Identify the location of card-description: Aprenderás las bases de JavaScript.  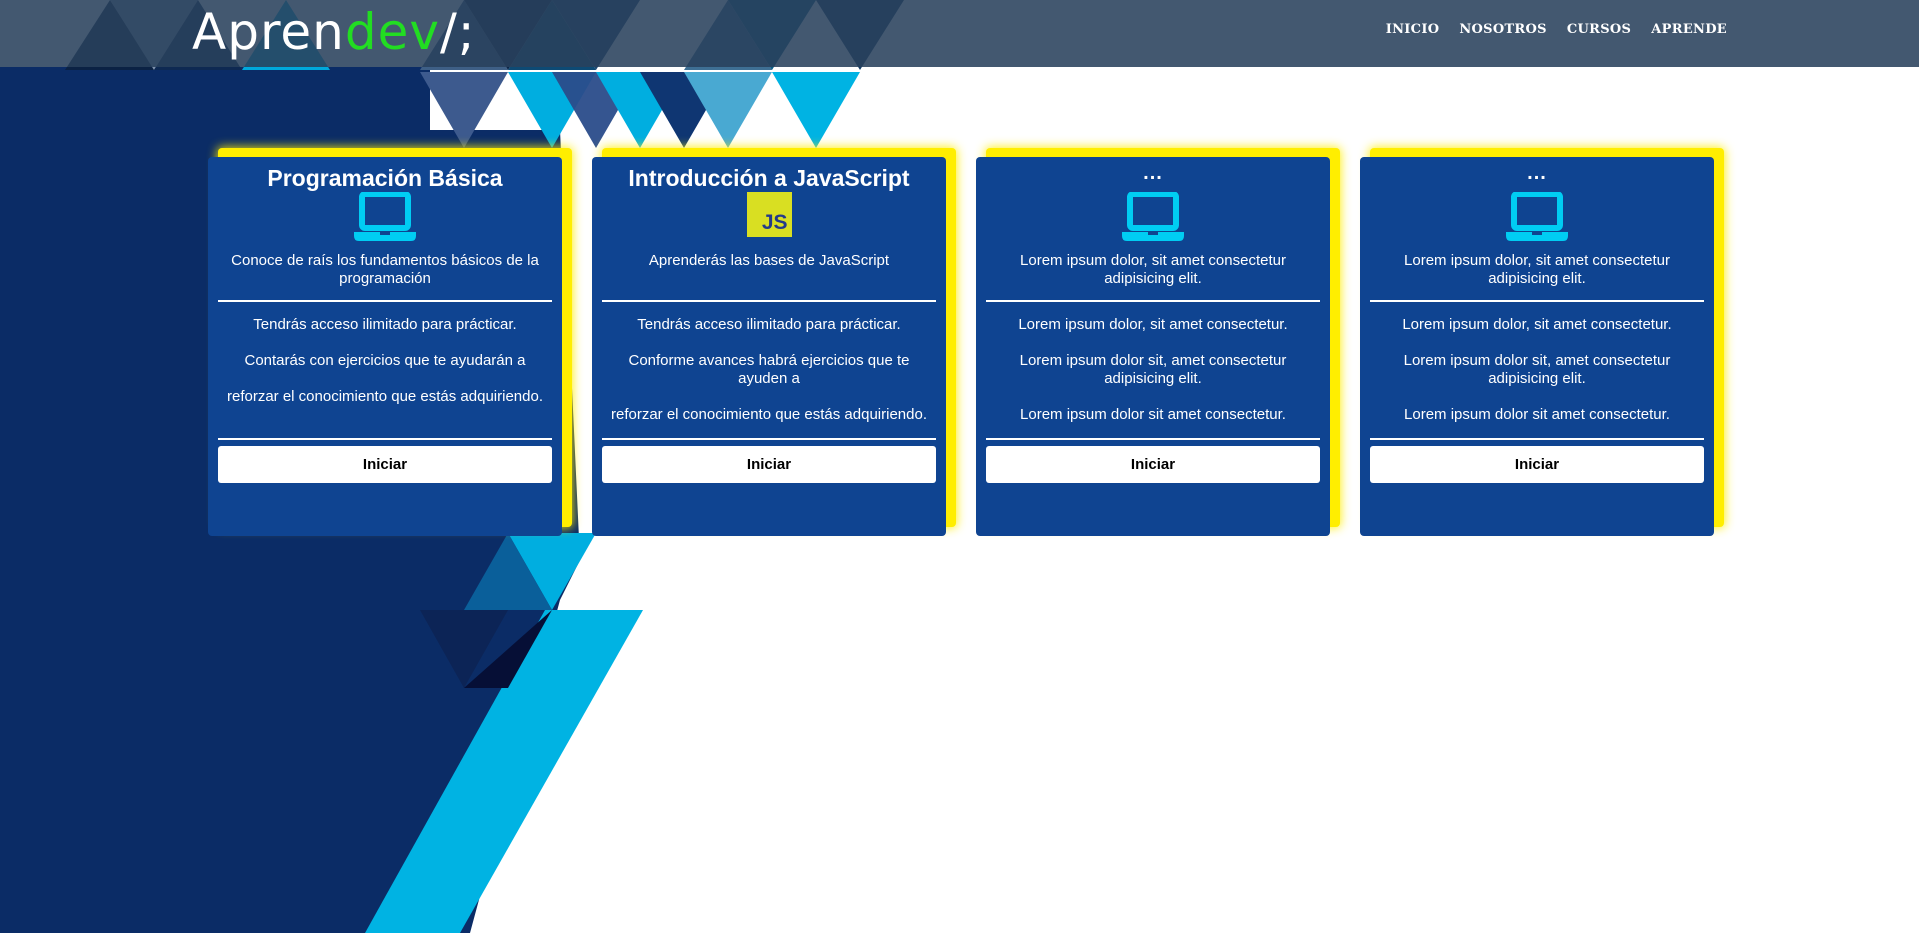
(769, 260).